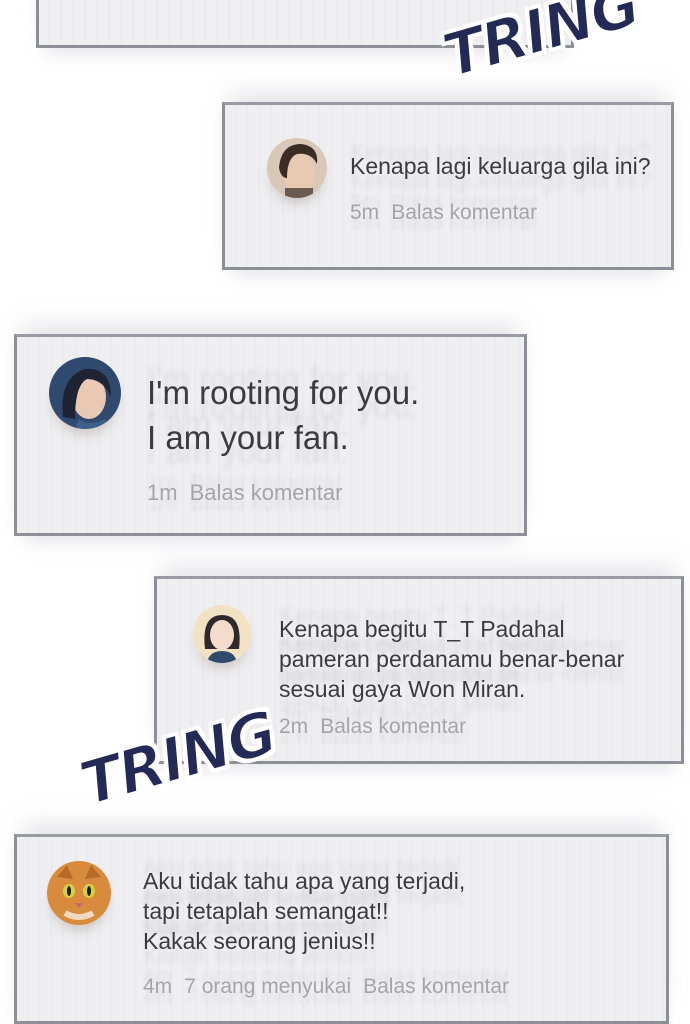  I want to click on comment-text: I'm rooting for you. I am your fan., so click(283, 415).